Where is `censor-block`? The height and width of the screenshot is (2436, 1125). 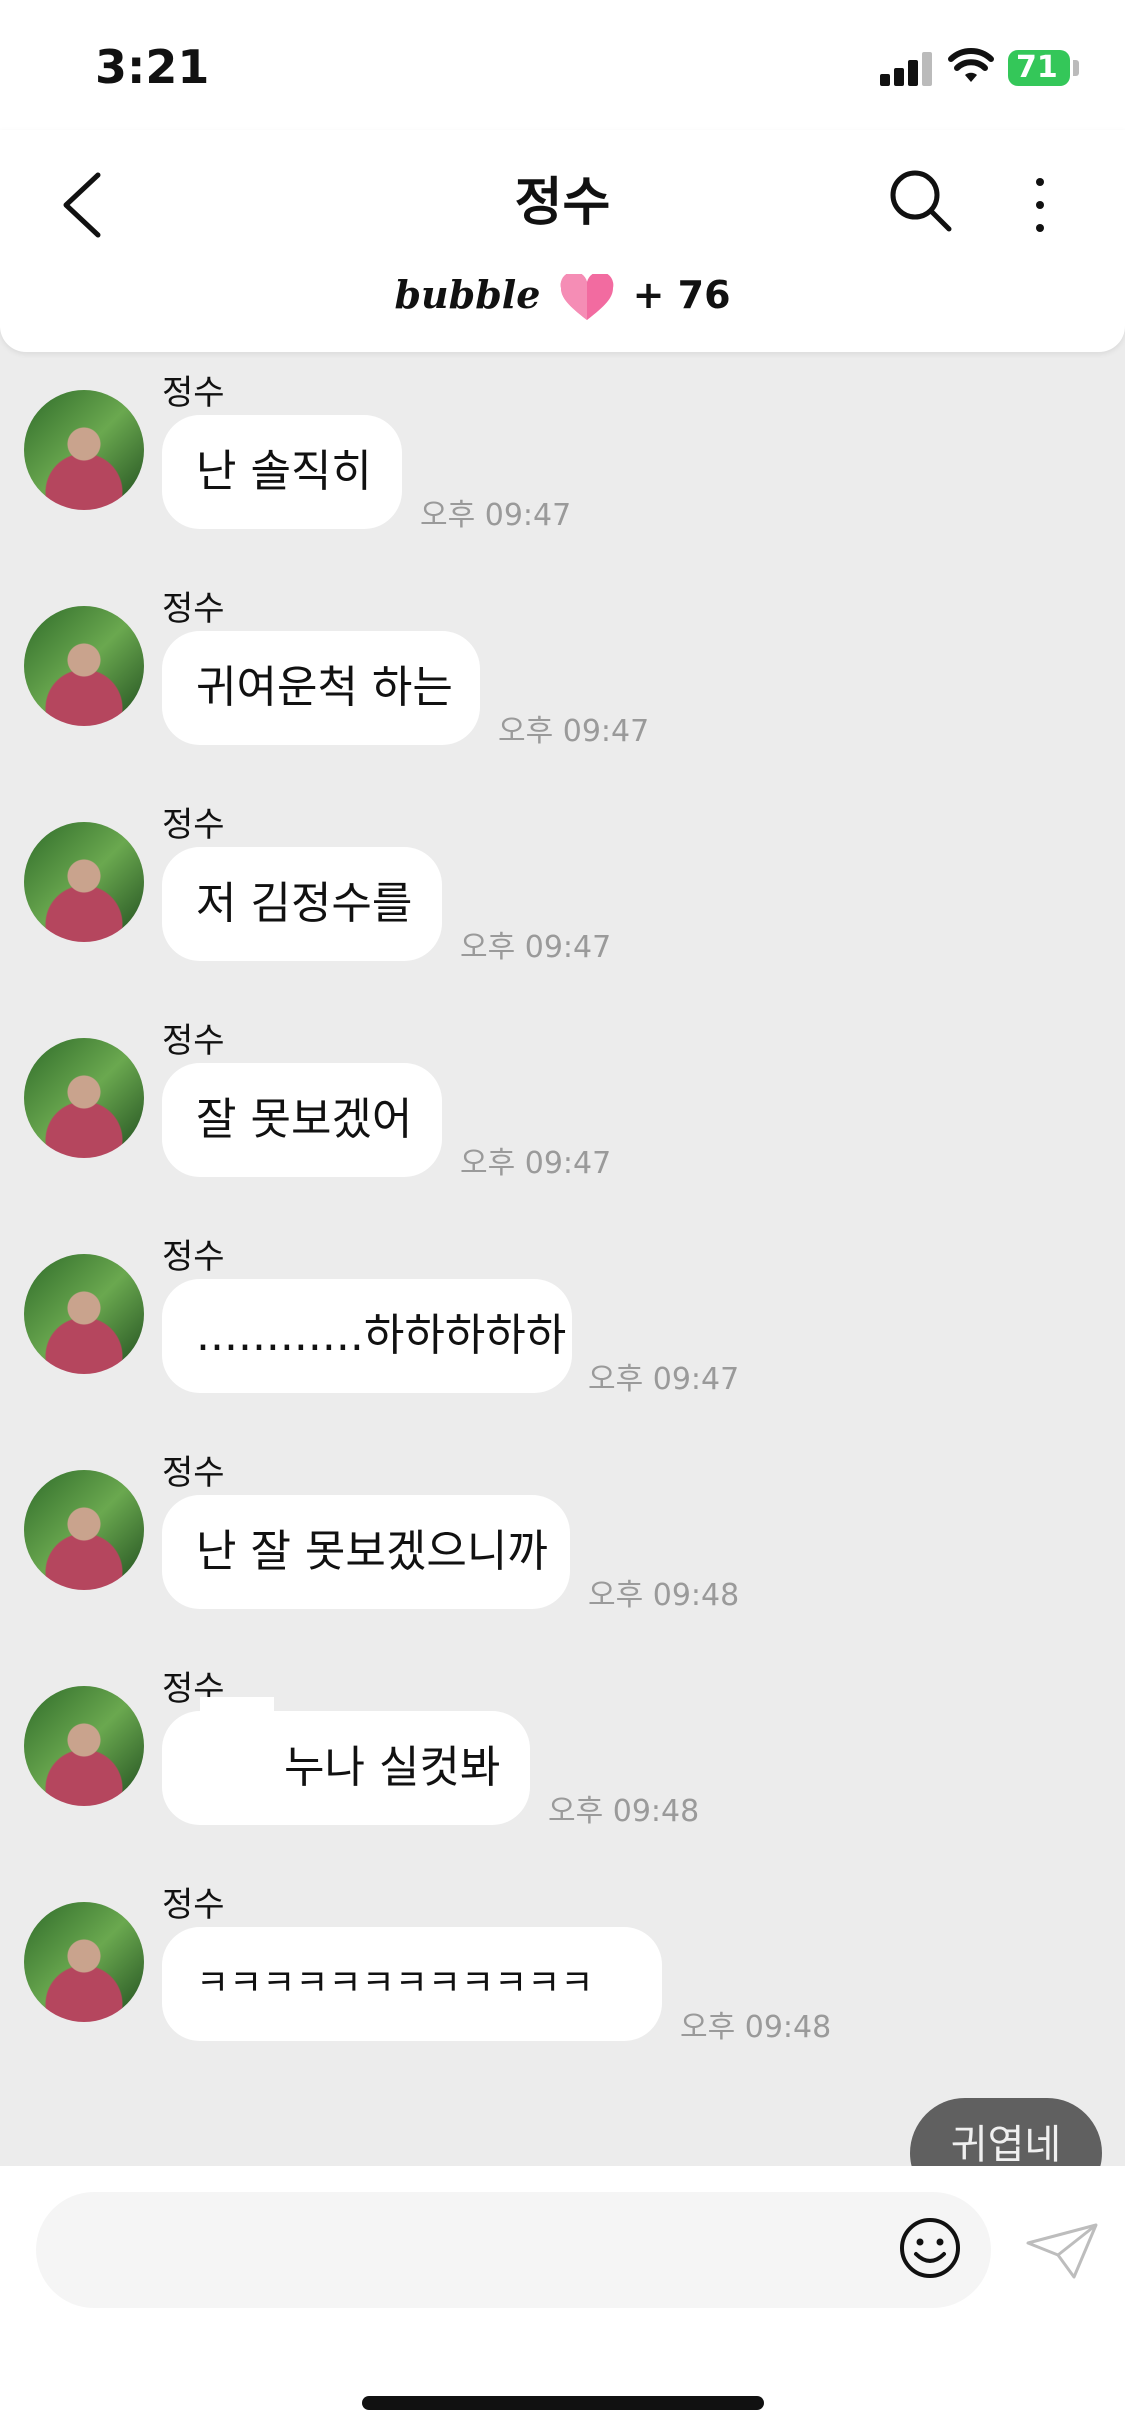 censor-block is located at coordinates (224, 1759).